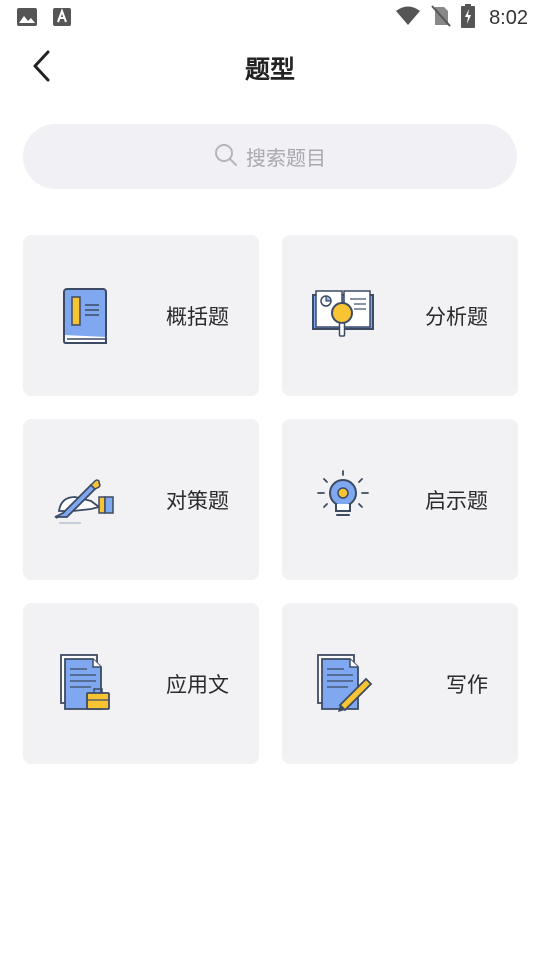  Describe the element at coordinates (84, 500) in the screenshot. I see `pen-hand-icon` at that location.